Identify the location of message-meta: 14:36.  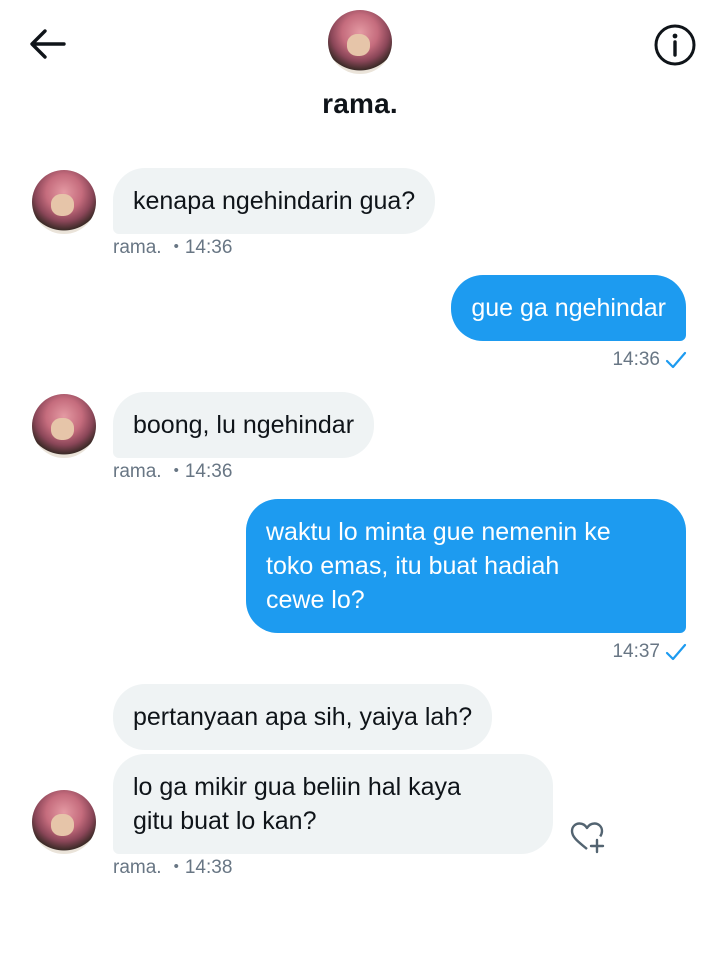
(650, 360).